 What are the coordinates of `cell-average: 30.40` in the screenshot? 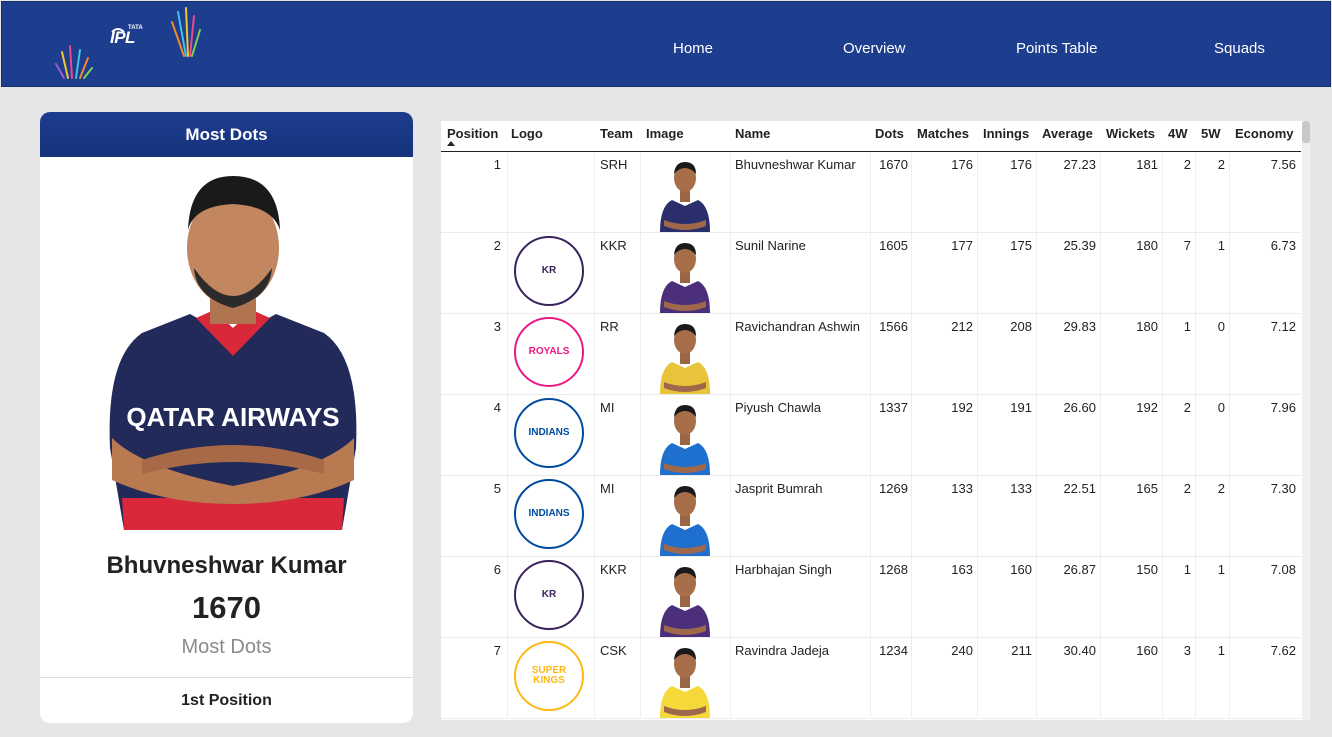 It's located at (1079, 650).